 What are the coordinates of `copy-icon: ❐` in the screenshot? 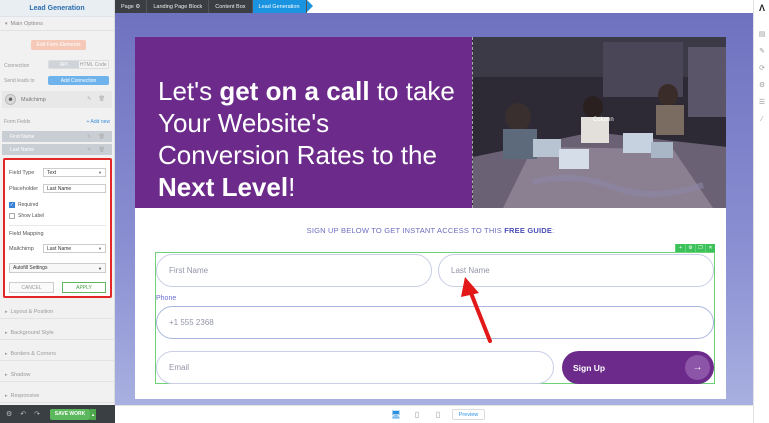 It's located at (700, 248).